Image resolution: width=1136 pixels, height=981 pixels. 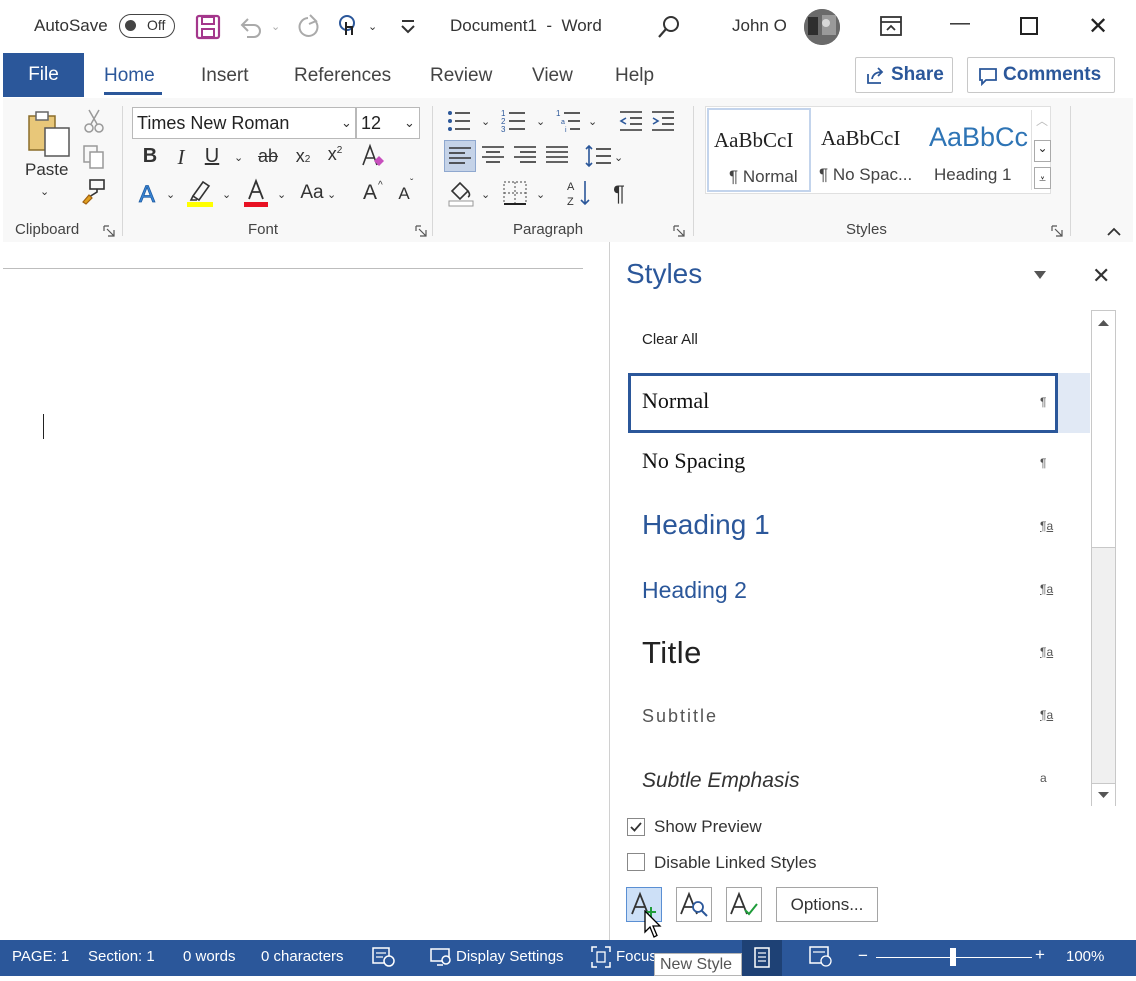 I want to click on align-right-icon, so click(x=525, y=156).